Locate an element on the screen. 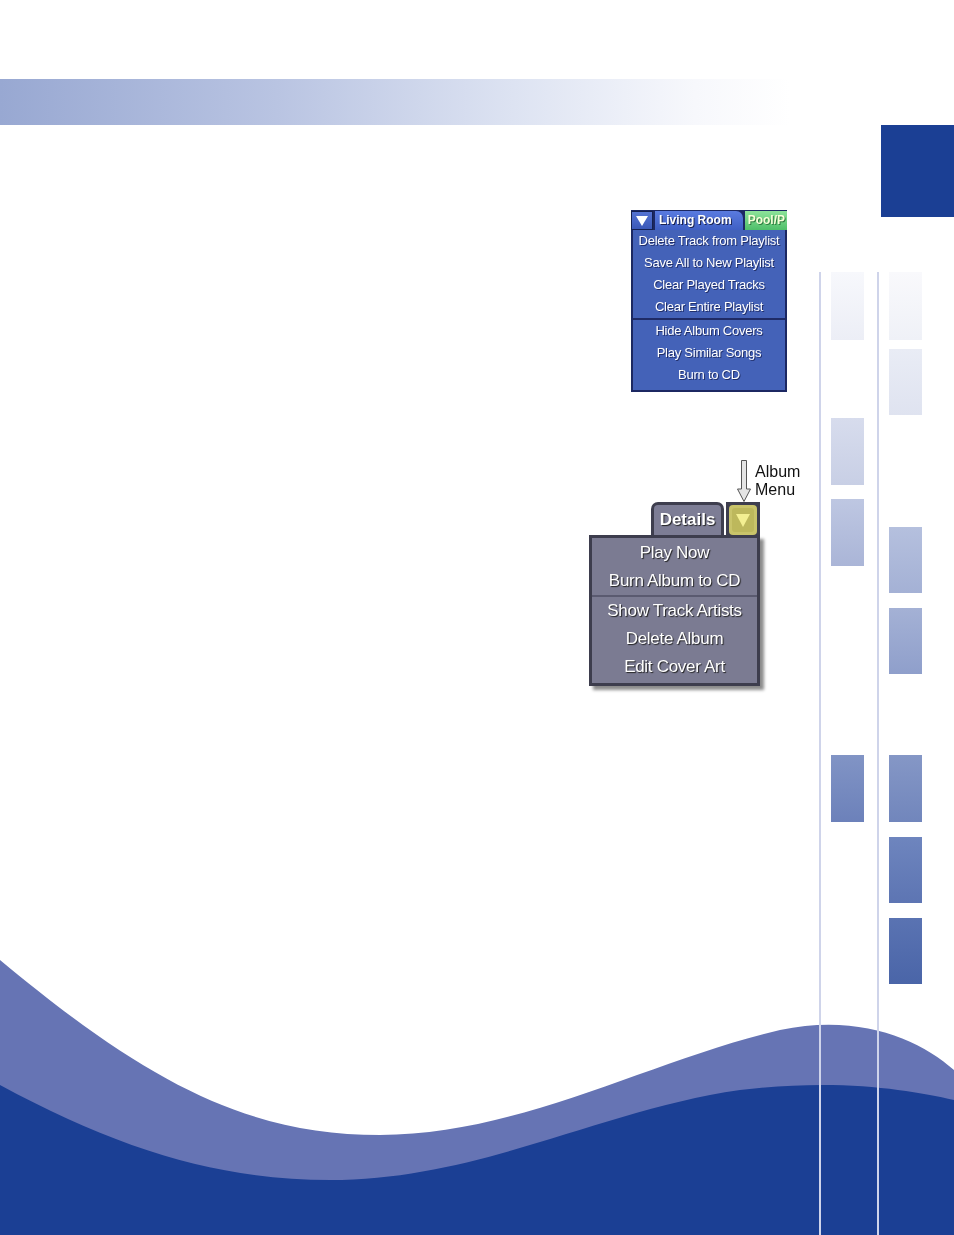  album-menu-button is located at coordinates (743, 518).